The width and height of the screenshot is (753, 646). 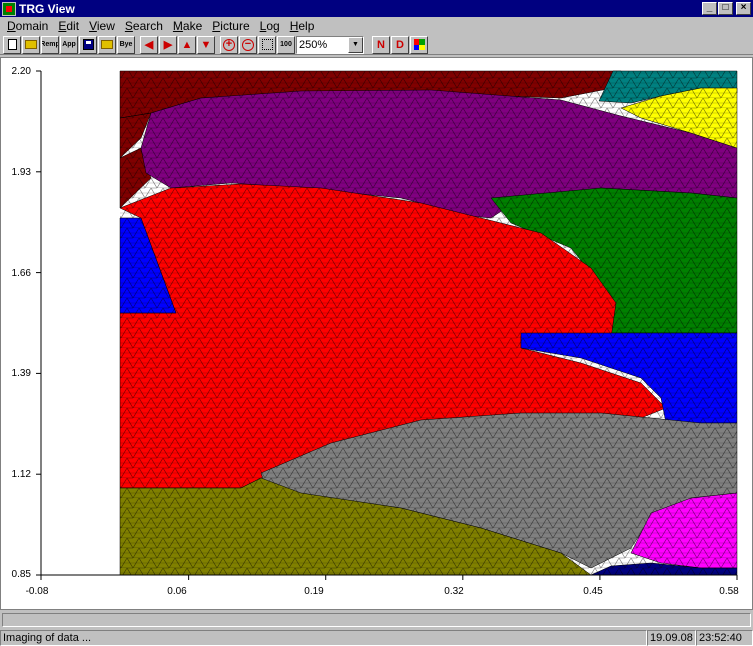 I want to click on zoom-in-button: +, so click(x=229, y=44).